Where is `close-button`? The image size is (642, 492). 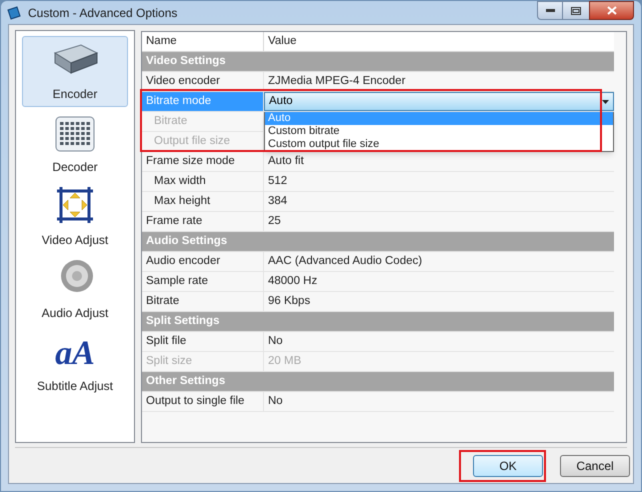
close-button is located at coordinates (611, 10).